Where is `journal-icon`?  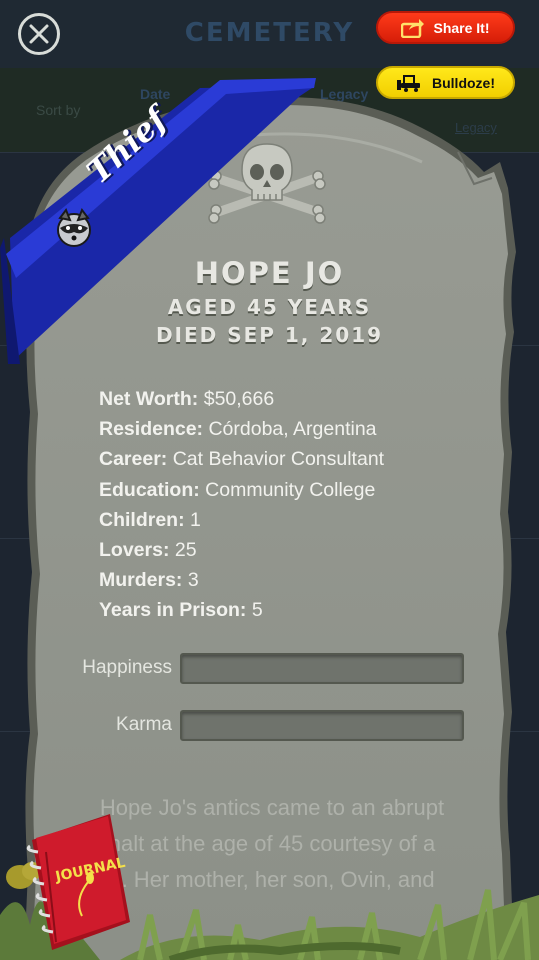 journal-icon is located at coordinates (81, 882).